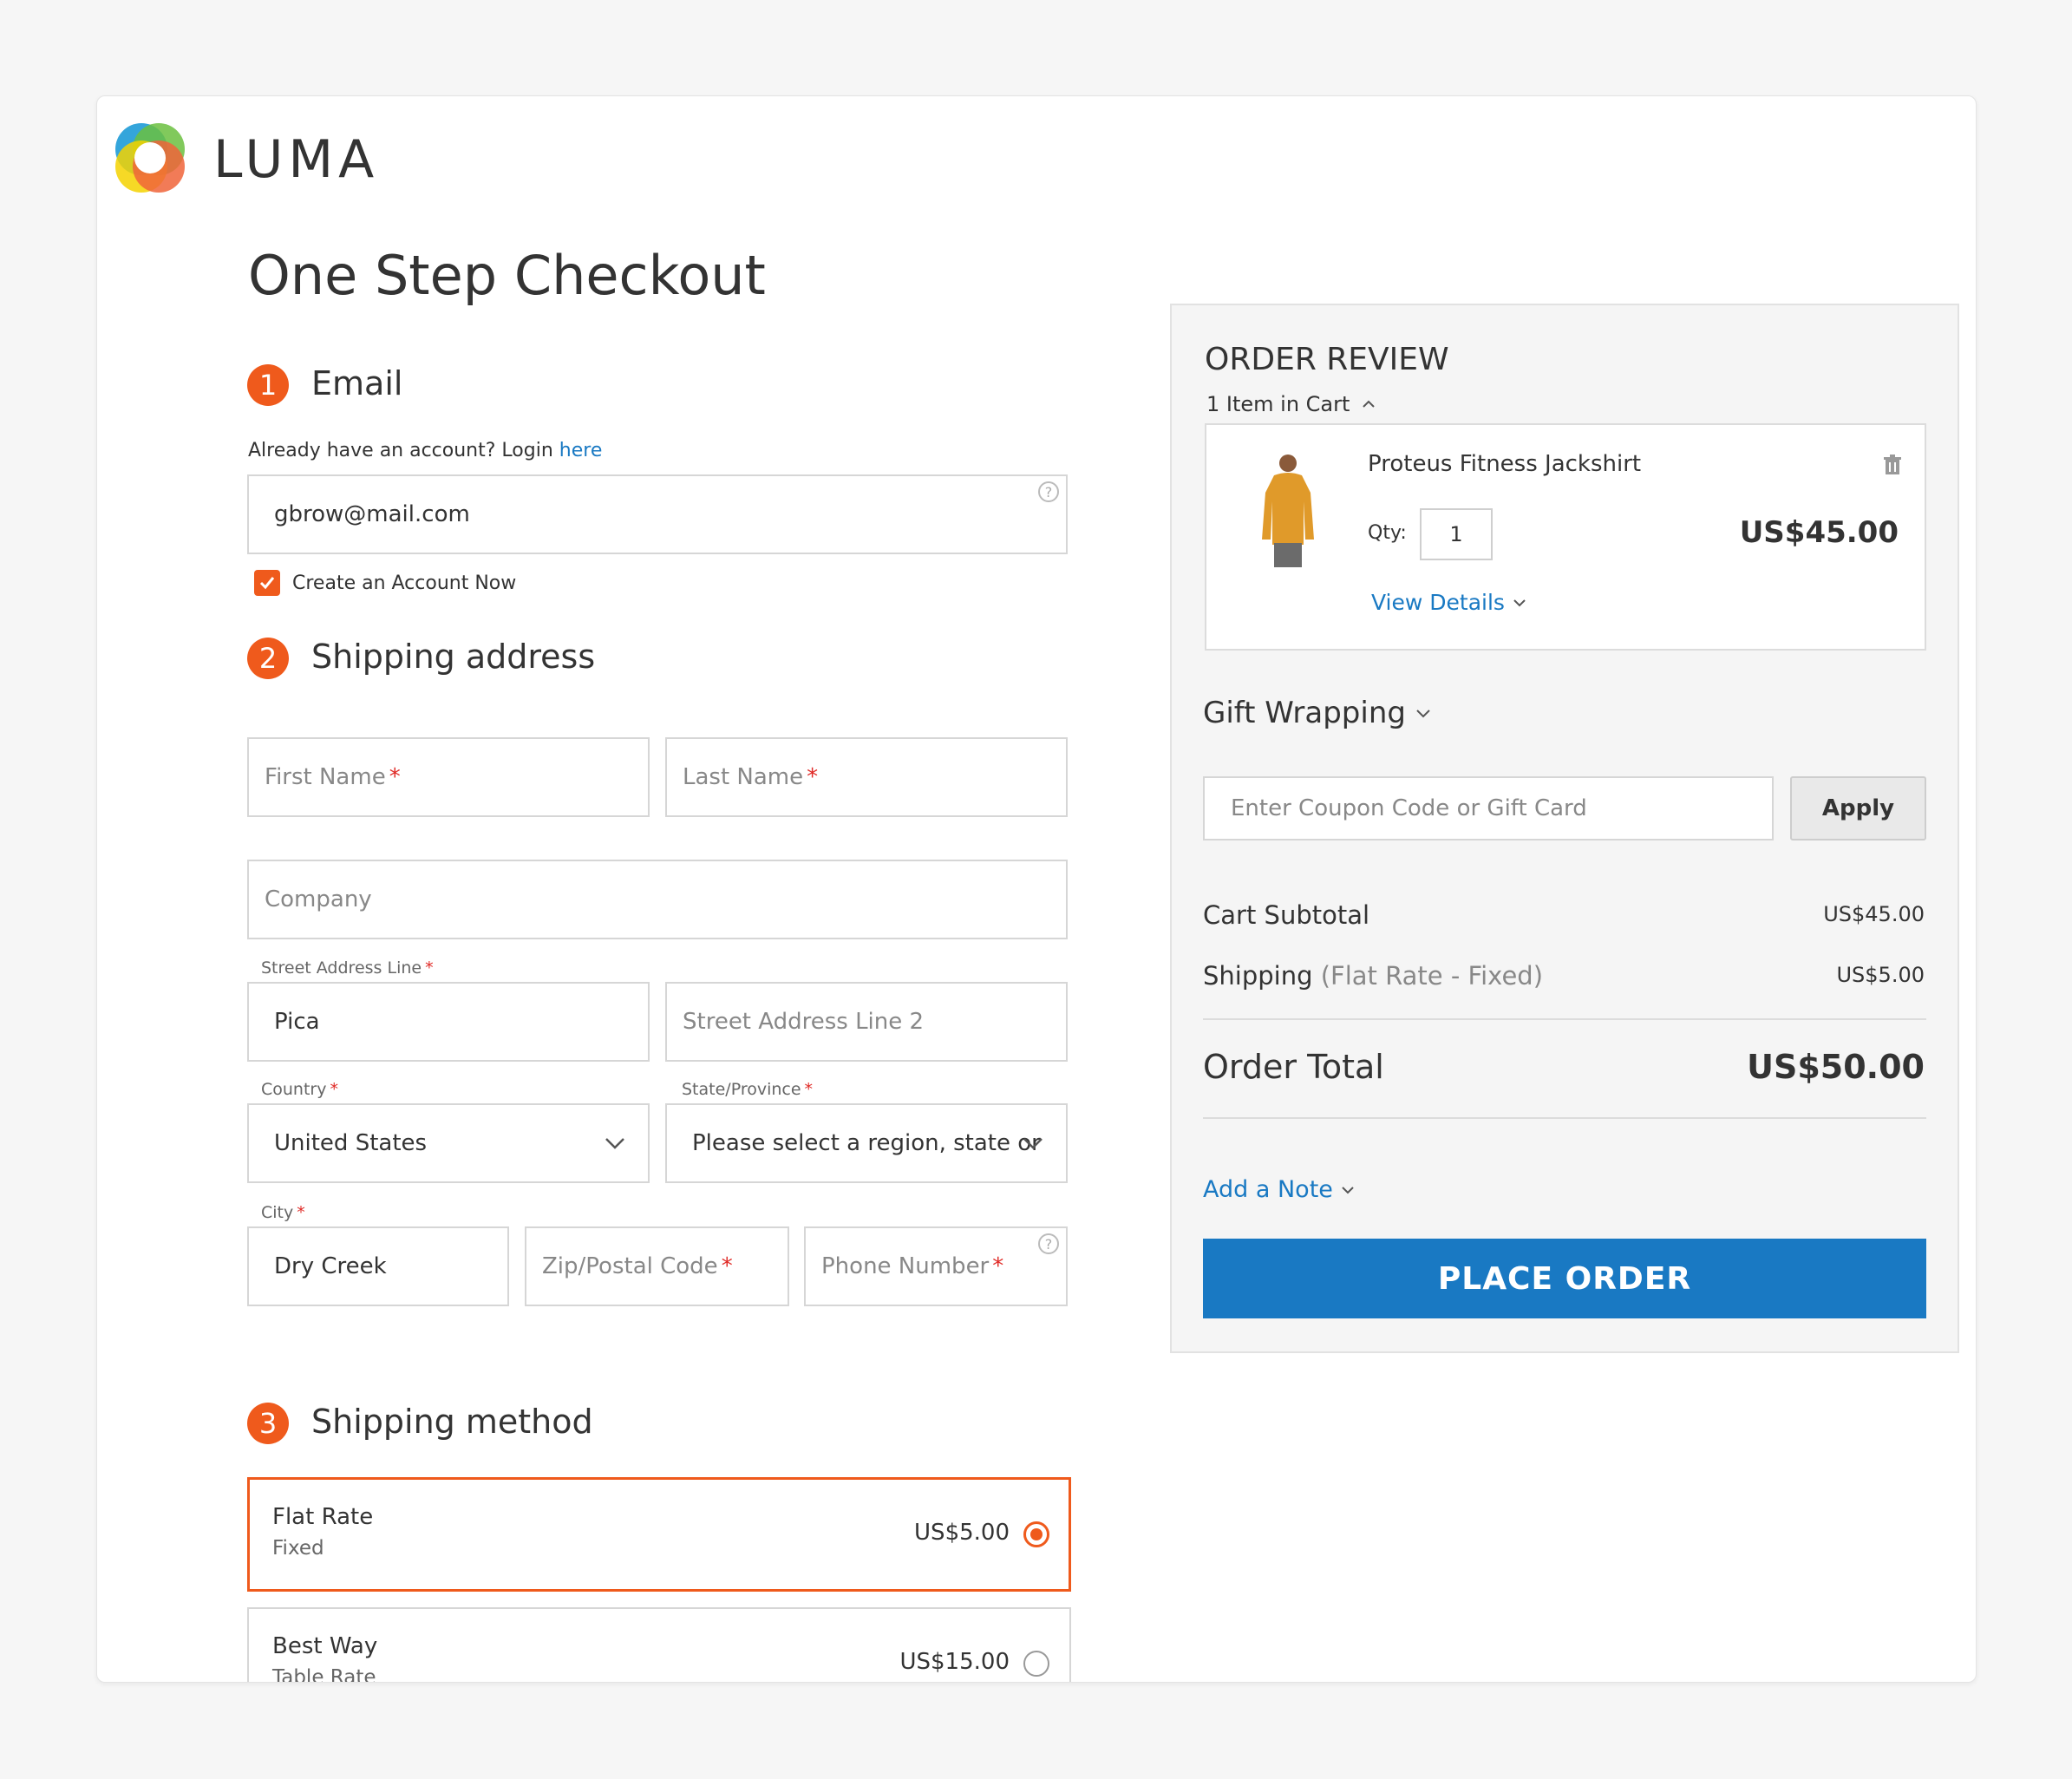  What do you see at coordinates (283, 1212) in the screenshot?
I see `city-label: City *` at bounding box center [283, 1212].